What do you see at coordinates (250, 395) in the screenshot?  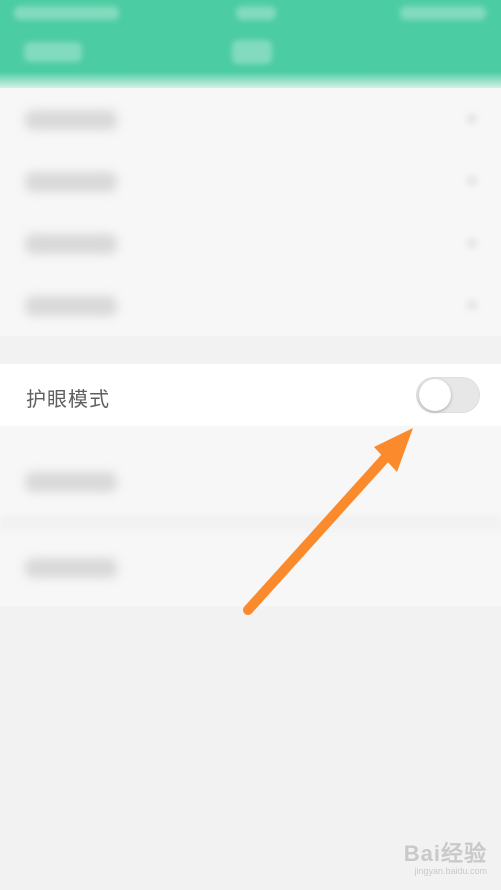 I see `eye-care-mode-row: 护眼模式` at bounding box center [250, 395].